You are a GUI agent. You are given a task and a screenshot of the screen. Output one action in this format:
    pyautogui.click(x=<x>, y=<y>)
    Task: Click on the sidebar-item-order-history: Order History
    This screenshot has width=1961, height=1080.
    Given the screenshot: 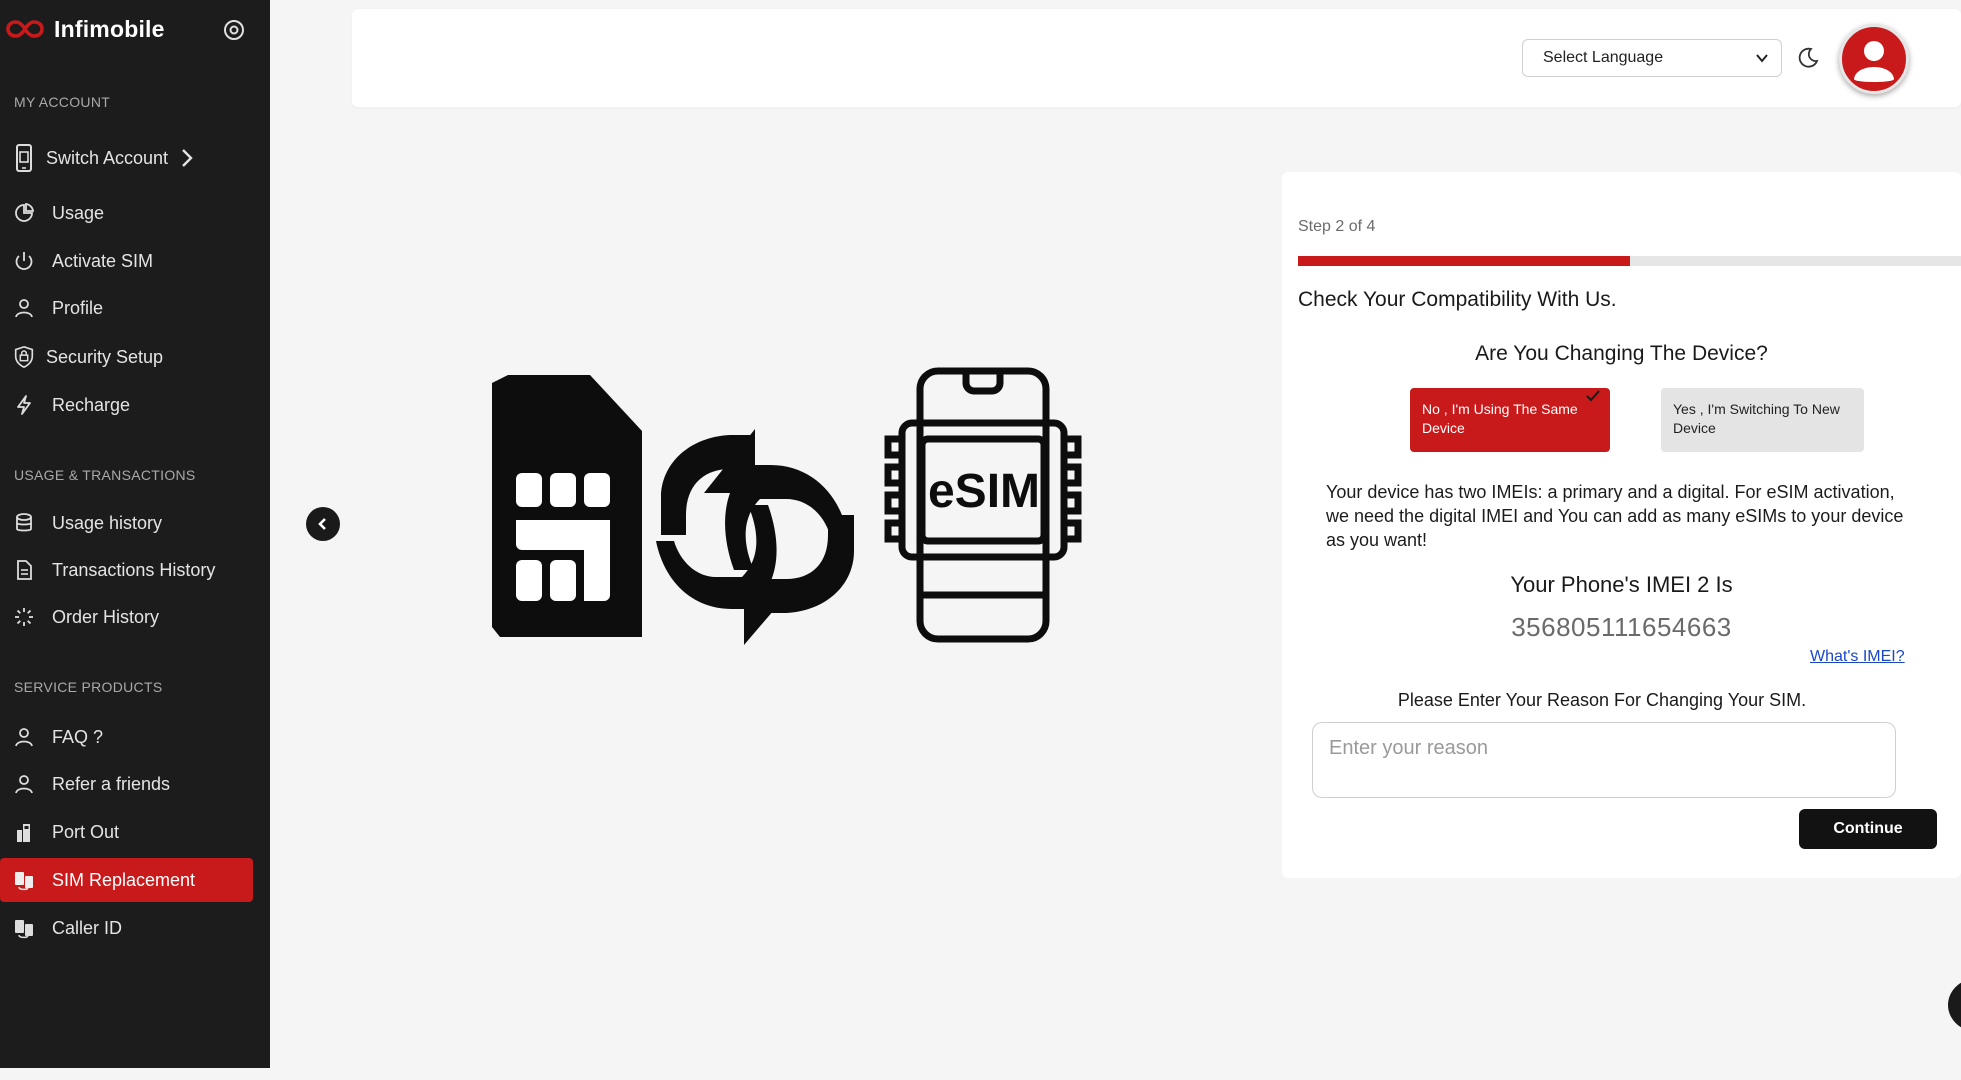 What is the action you would take?
    pyautogui.click(x=126, y=617)
    